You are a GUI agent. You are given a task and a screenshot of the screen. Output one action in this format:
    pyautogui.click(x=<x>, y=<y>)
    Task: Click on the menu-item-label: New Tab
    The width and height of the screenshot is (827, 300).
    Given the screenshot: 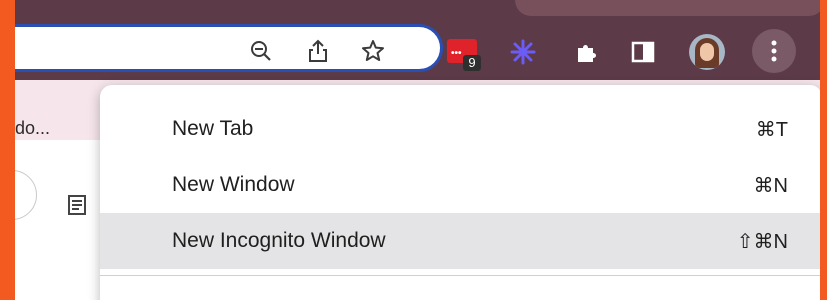 What is the action you would take?
    pyautogui.click(x=213, y=128)
    